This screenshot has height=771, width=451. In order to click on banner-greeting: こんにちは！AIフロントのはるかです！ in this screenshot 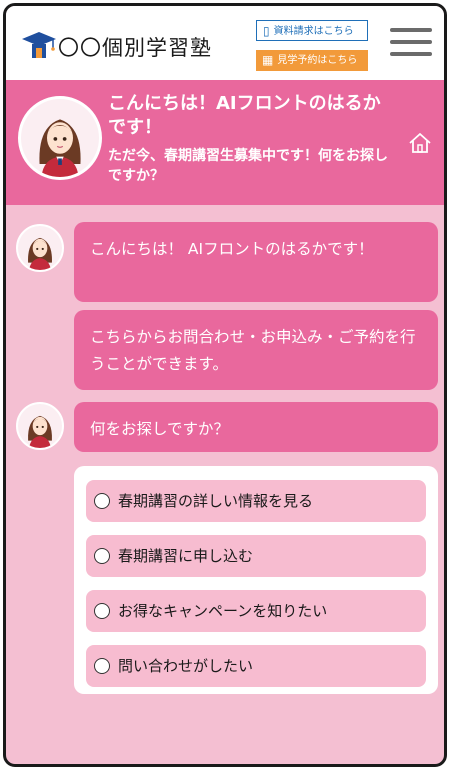, I will do `click(244, 115)`.